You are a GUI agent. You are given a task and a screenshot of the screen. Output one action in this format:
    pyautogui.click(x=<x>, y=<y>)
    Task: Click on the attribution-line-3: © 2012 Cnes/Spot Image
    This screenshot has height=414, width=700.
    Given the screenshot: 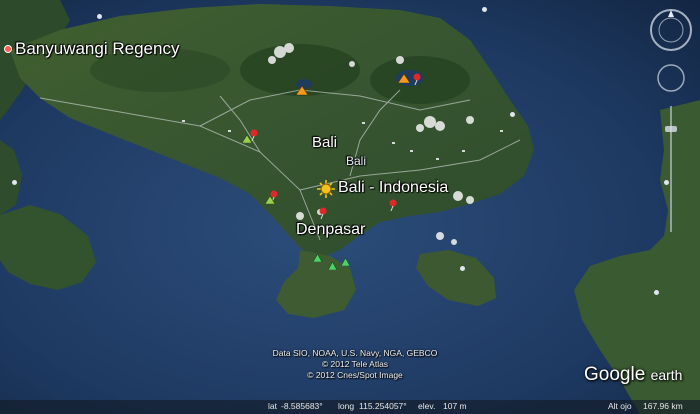 What is the action you would take?
    pyautogui.click(x=355, y=375)
    